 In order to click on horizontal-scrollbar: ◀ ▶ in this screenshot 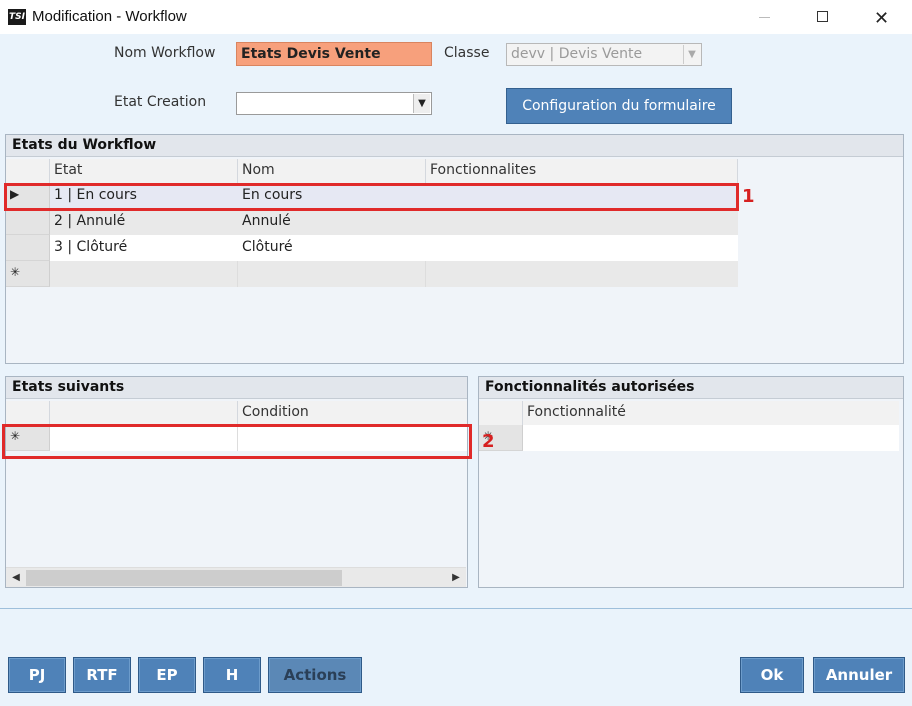, I will do `click(236, 577)`.